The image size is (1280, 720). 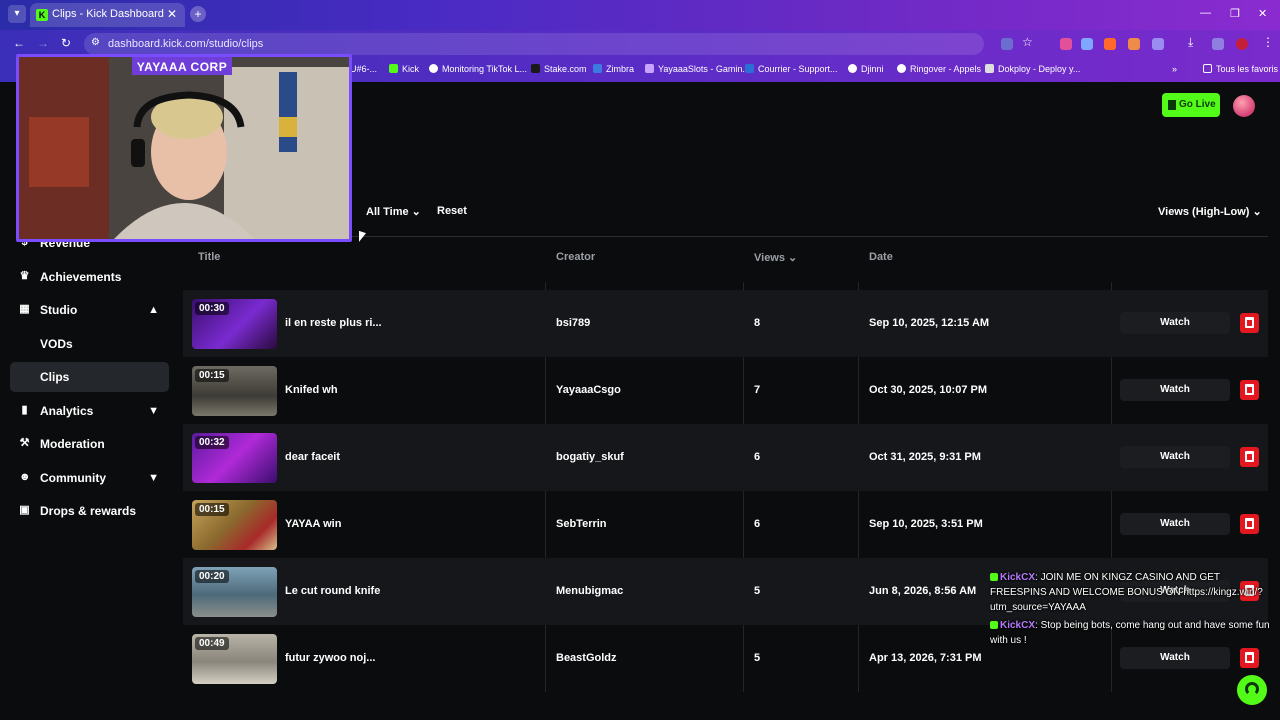 I want to click on column-creator: Creator, so click(x=575, y=257).